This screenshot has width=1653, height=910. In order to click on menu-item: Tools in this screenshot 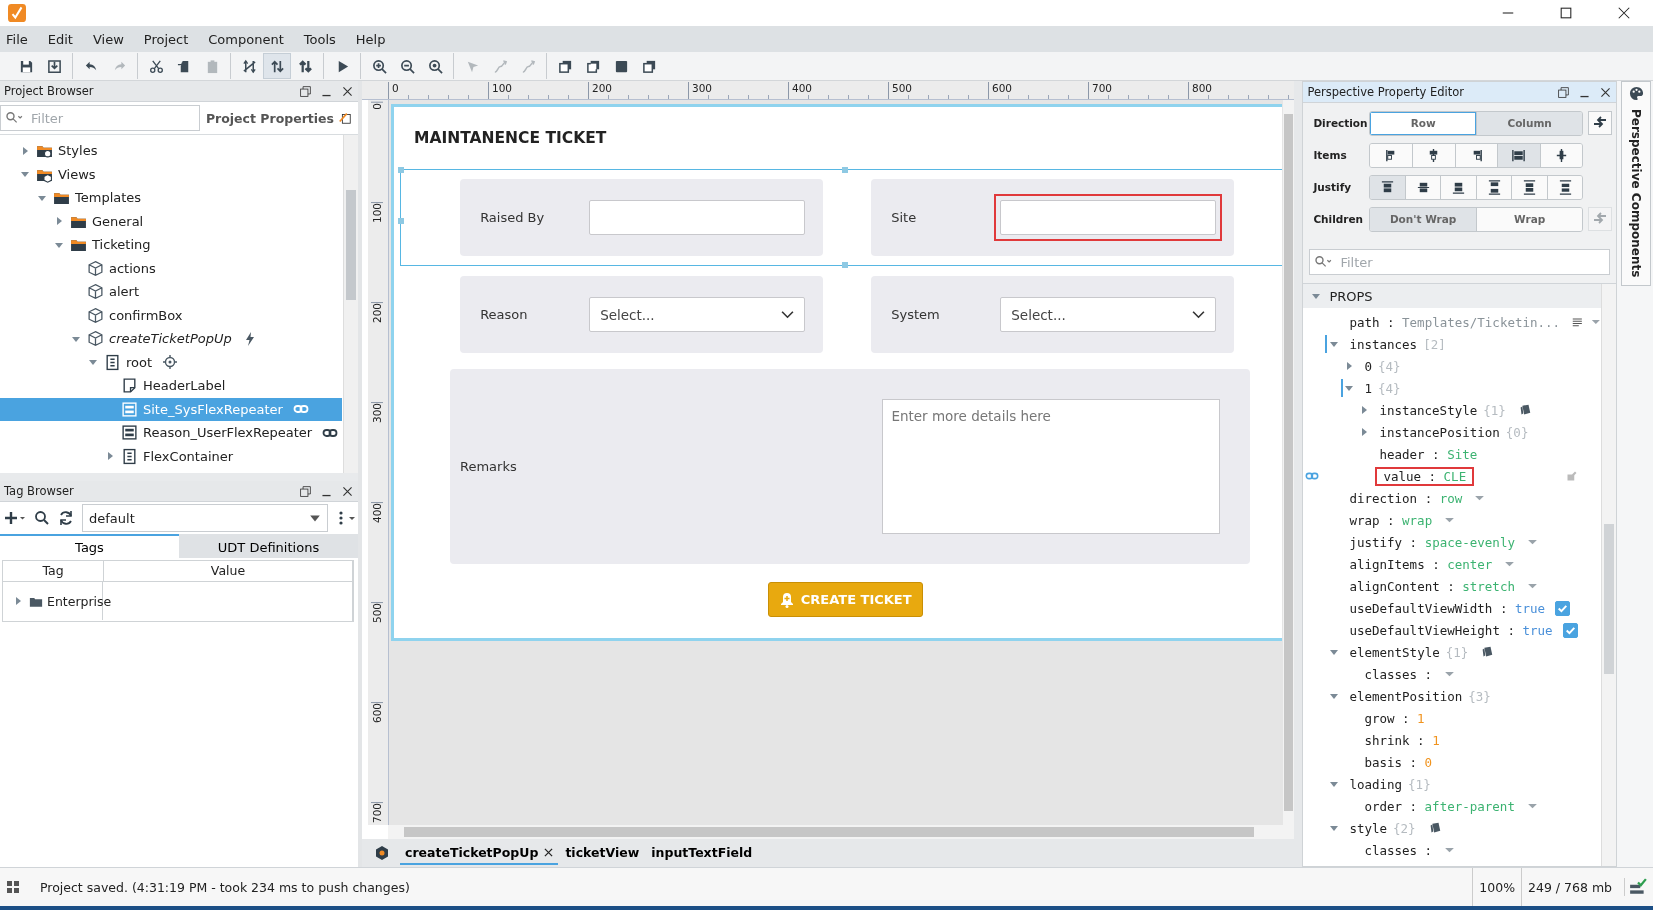, I will do `click(325, 39)`.